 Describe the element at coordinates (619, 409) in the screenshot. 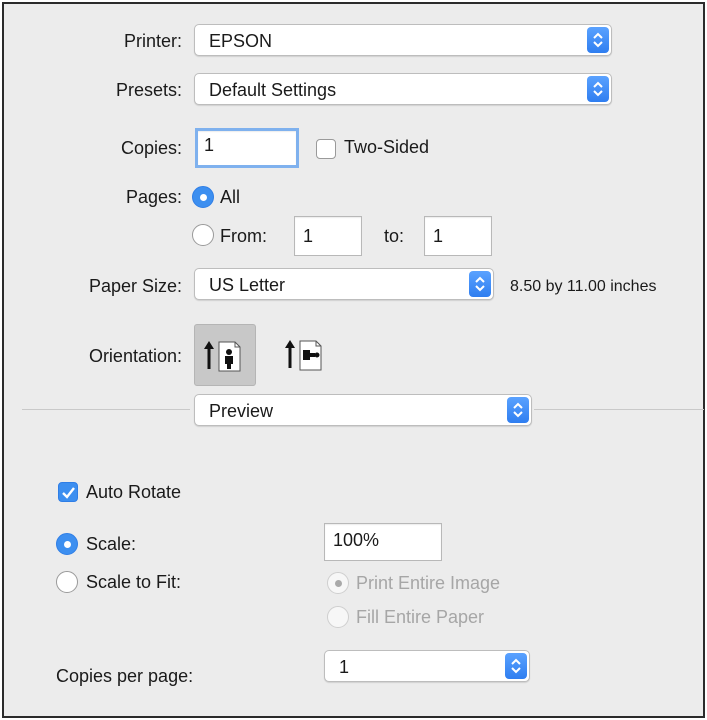

I see `separator-right` at that location.